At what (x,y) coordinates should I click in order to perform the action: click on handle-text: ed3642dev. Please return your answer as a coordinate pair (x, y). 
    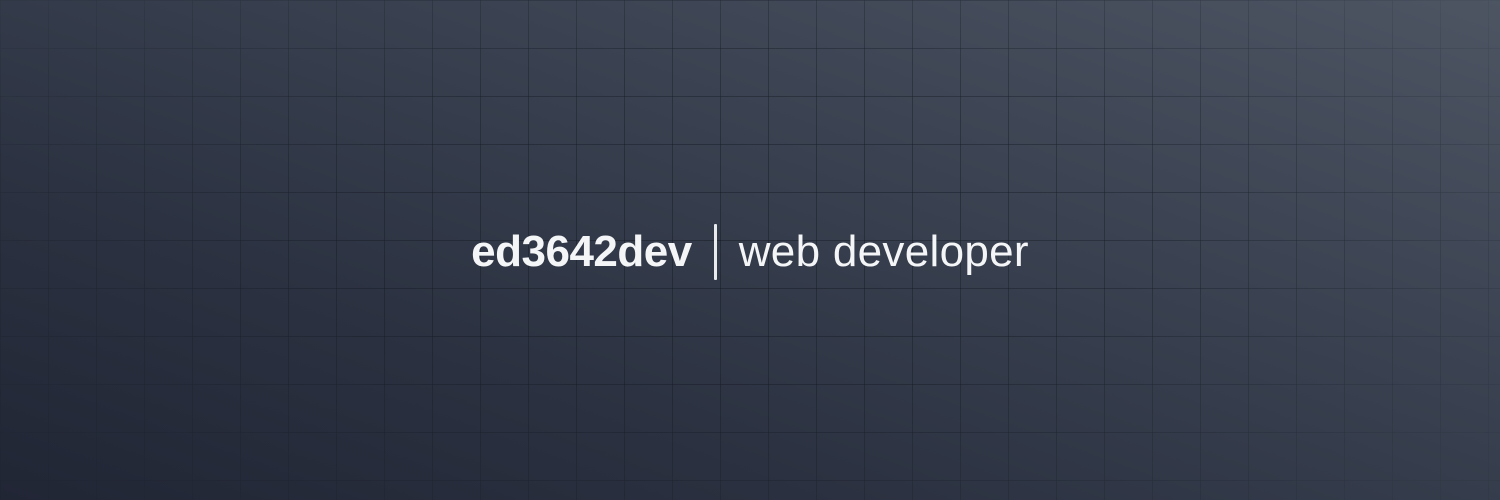
    Looking at the image, I should click on (581, 251).